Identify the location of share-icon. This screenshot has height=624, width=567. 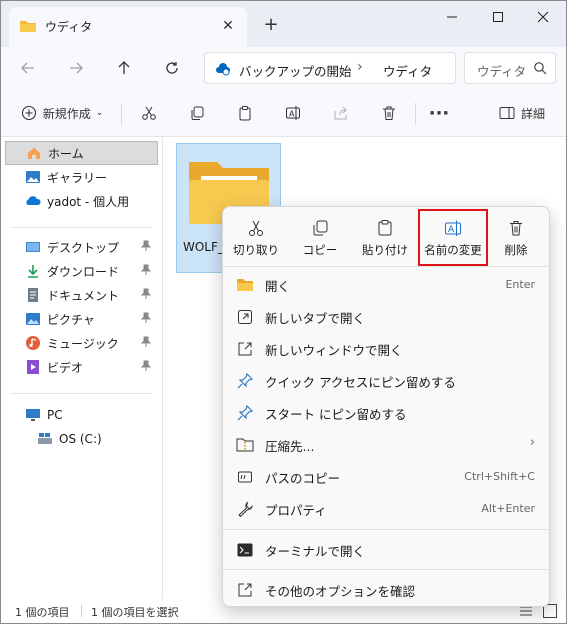
(340, 113).